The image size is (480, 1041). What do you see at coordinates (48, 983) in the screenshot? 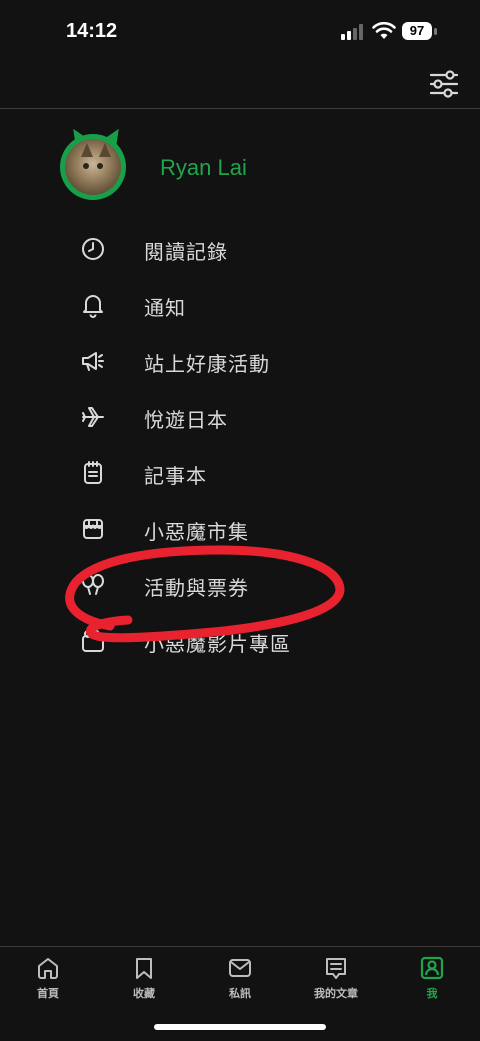
I see `tab-home: 首頁` at bounding box center [48, 983].